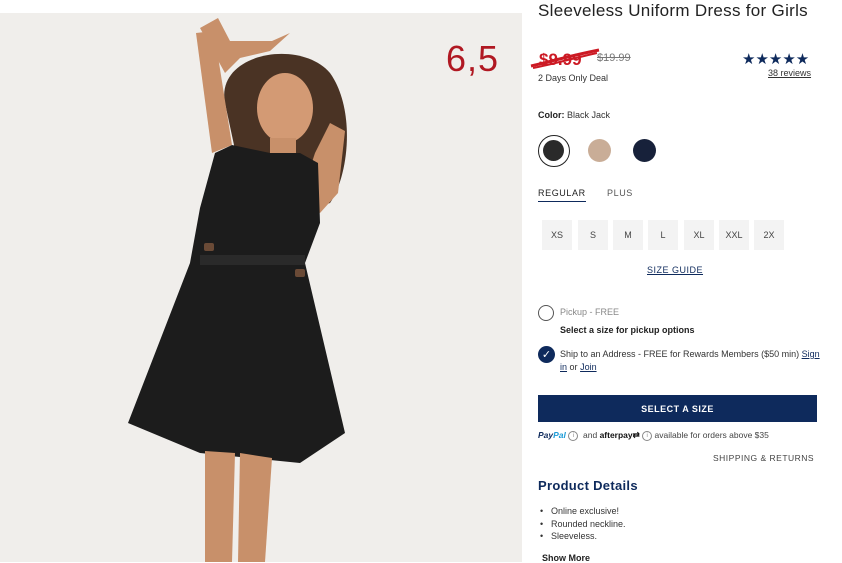 The width and height of the screenshot is (842, 563). I want to click on or-text: or, so click(573, 367).